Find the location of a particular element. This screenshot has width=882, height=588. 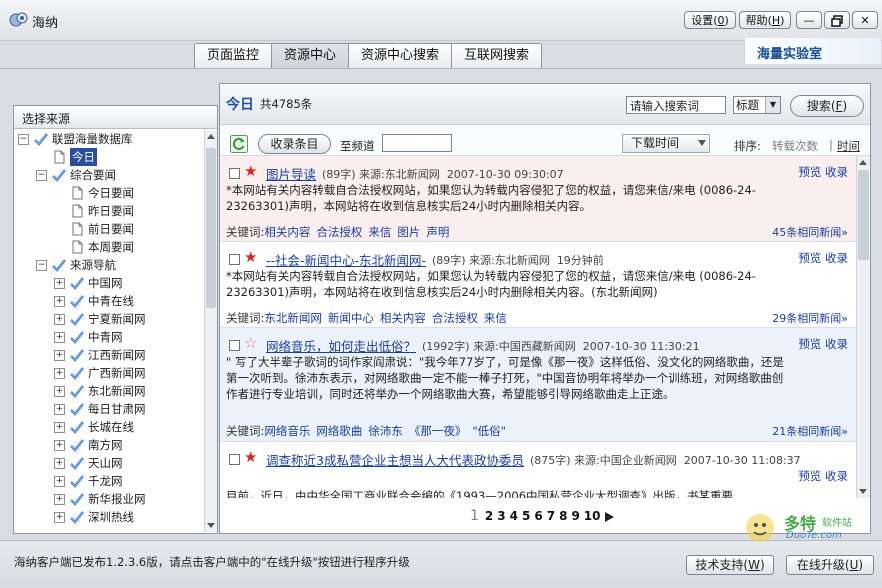

chevron-down-icon: ▼ is located at coordinates (772, 105).